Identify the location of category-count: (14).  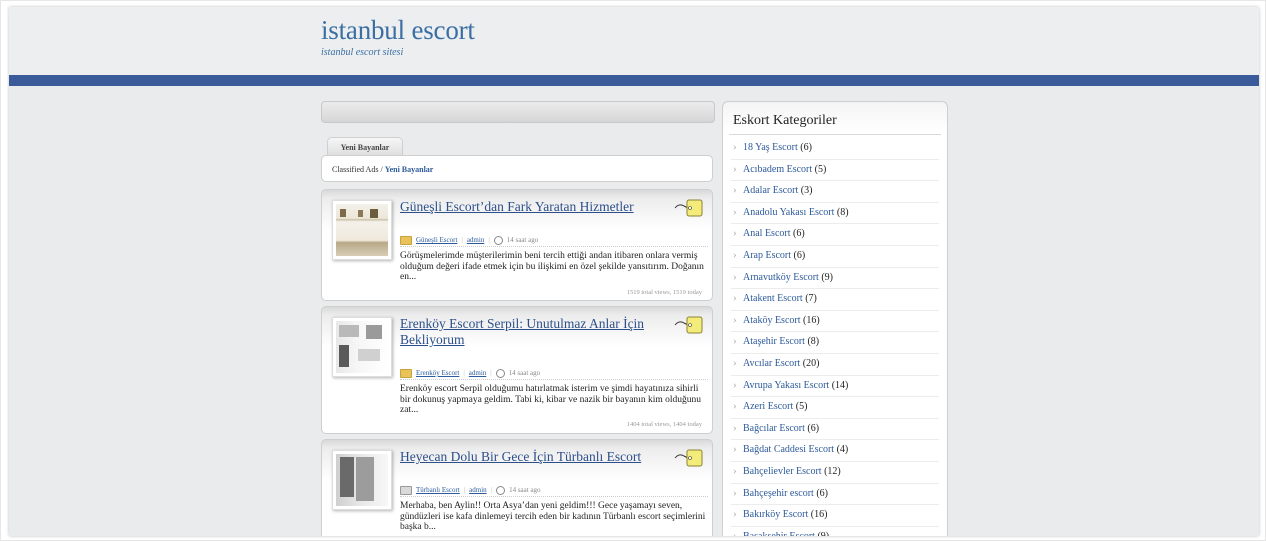
(840, 385).